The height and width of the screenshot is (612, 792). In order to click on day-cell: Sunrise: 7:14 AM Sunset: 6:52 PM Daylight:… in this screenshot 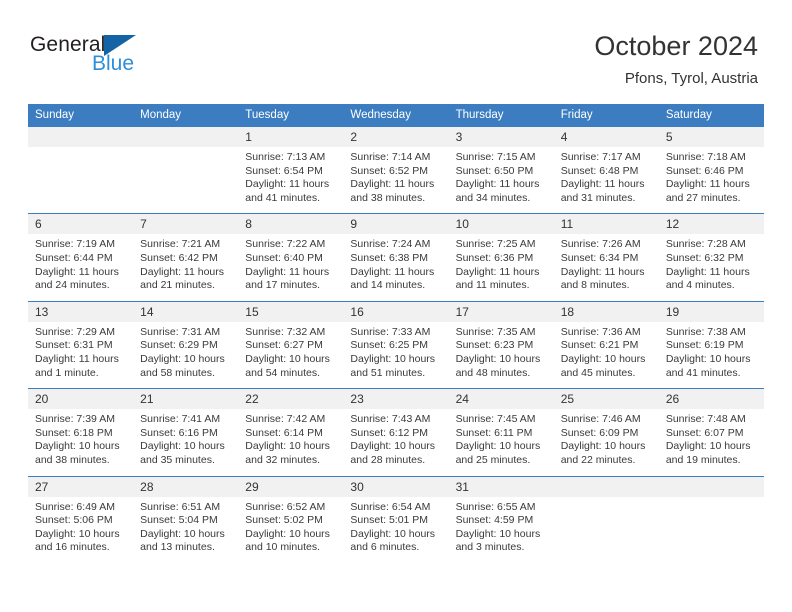, I will do `click(396, 180)`.